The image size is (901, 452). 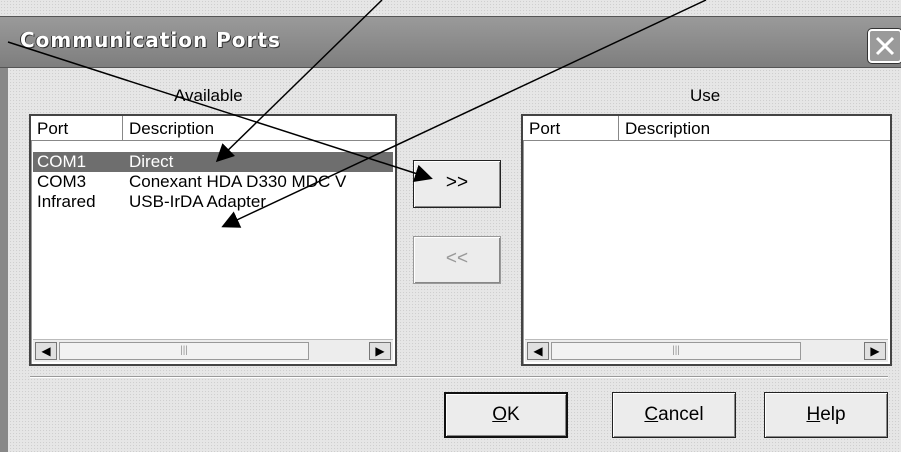 I want to click on list-item: COM1 Direct, so click(x=213, y=162).